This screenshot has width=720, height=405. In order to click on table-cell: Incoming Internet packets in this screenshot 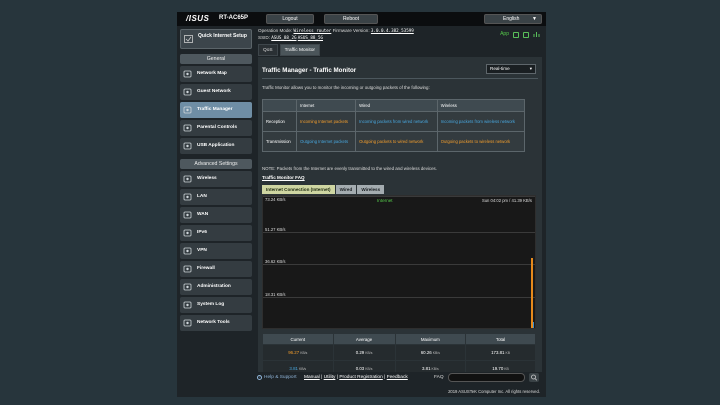, I will do `click(326, 121)`.